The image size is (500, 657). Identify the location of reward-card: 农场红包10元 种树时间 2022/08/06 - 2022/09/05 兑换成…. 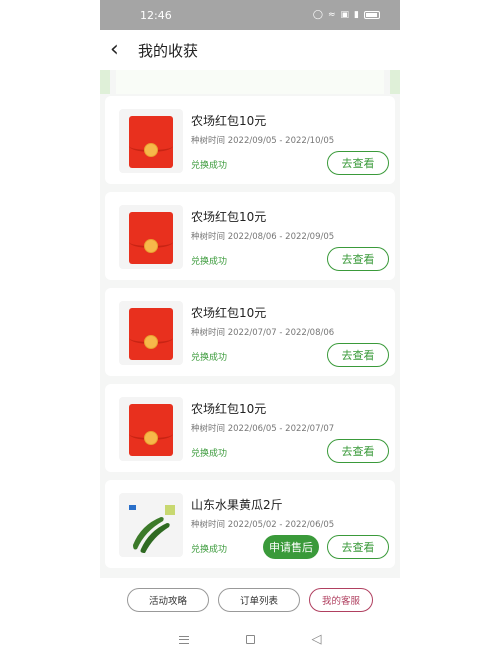
(250, 236).